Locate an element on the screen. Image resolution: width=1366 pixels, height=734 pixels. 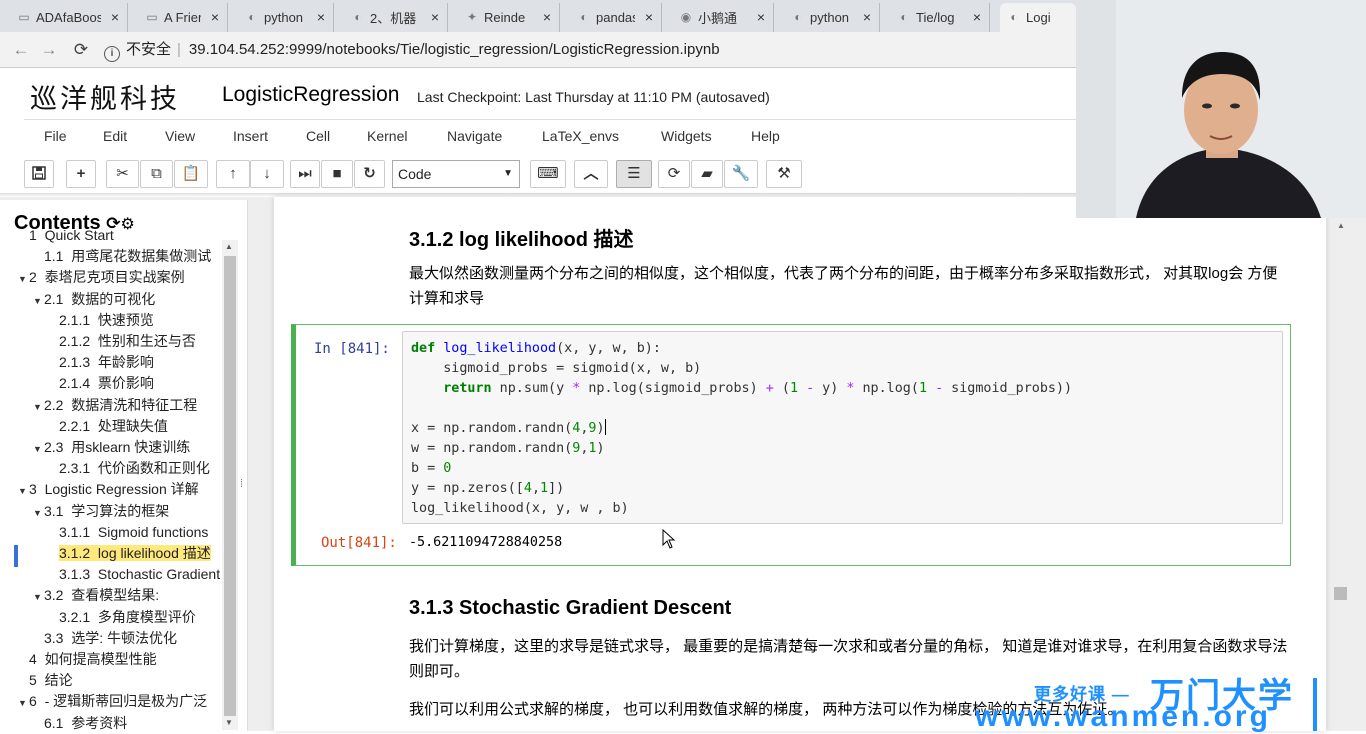
cut-icon: ✂ is located at coordinates (122, 174).